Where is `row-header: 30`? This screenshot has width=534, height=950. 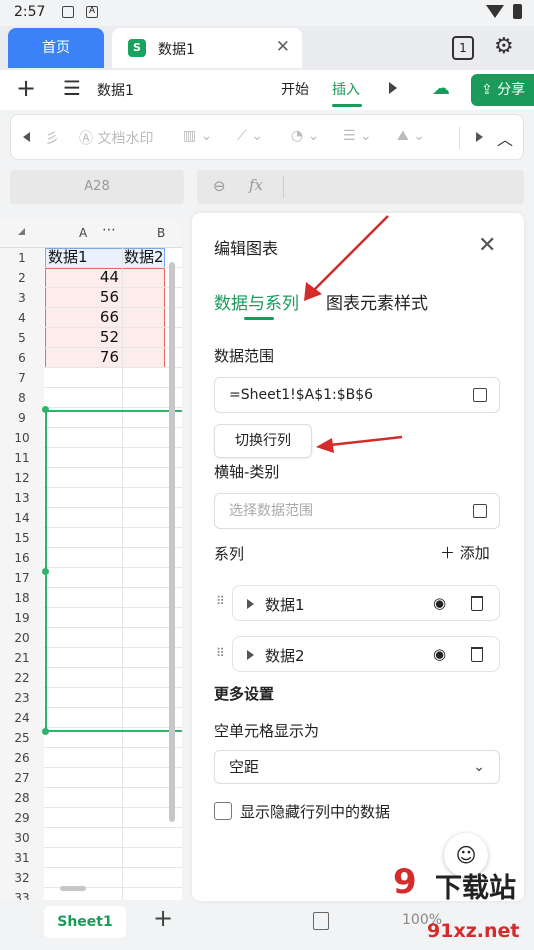 row-header: 30 is located at coordinates (22, 838).